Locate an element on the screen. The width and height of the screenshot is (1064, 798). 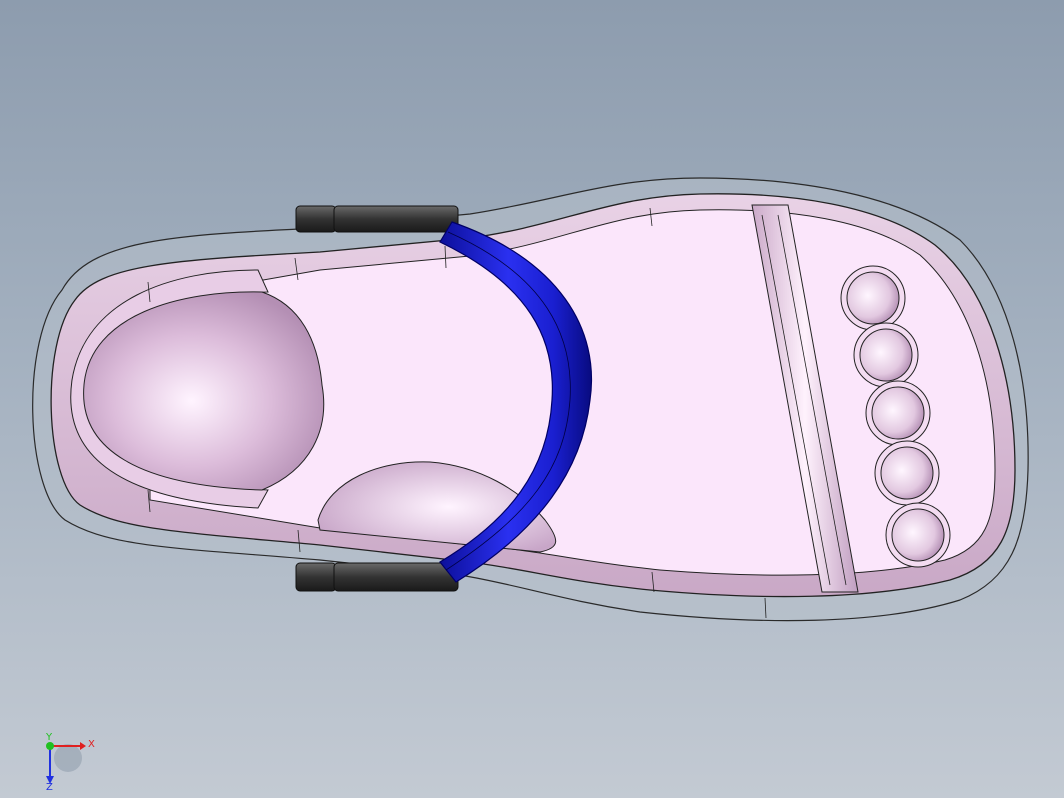
y-axis-label: Y is located at coordinates (49, 737).